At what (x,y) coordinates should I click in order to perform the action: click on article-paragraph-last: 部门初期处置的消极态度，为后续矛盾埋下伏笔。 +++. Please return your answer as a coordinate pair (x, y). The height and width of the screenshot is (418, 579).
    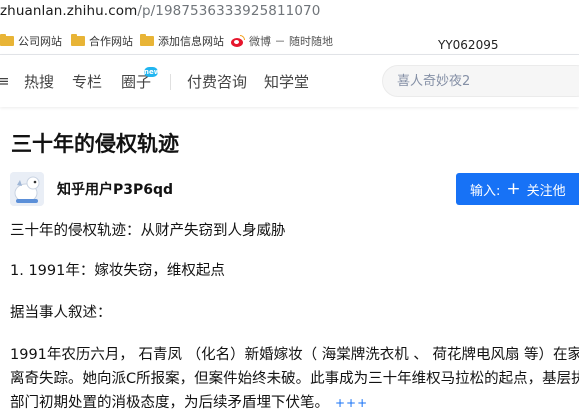
    Looking at the image, I should click on (189, 403).